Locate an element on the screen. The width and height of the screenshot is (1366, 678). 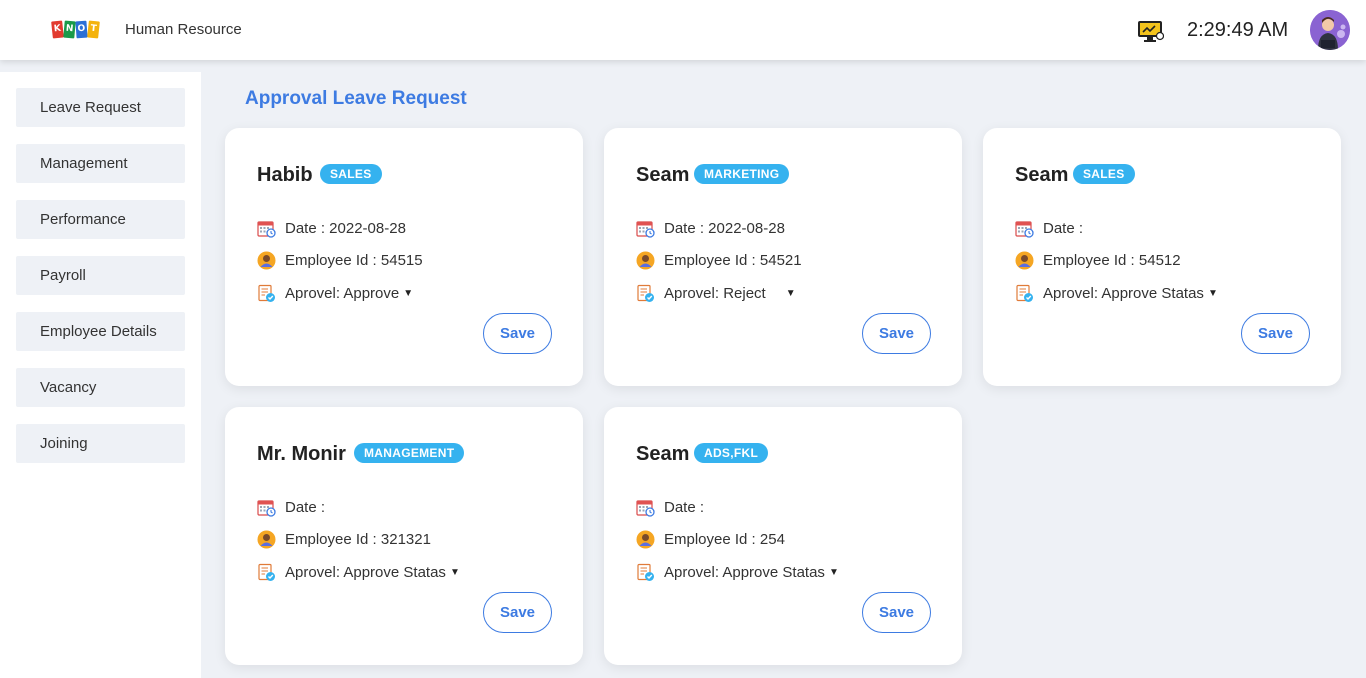
approval-label: Aprovel: Approve is located at coordinates (342, 293).